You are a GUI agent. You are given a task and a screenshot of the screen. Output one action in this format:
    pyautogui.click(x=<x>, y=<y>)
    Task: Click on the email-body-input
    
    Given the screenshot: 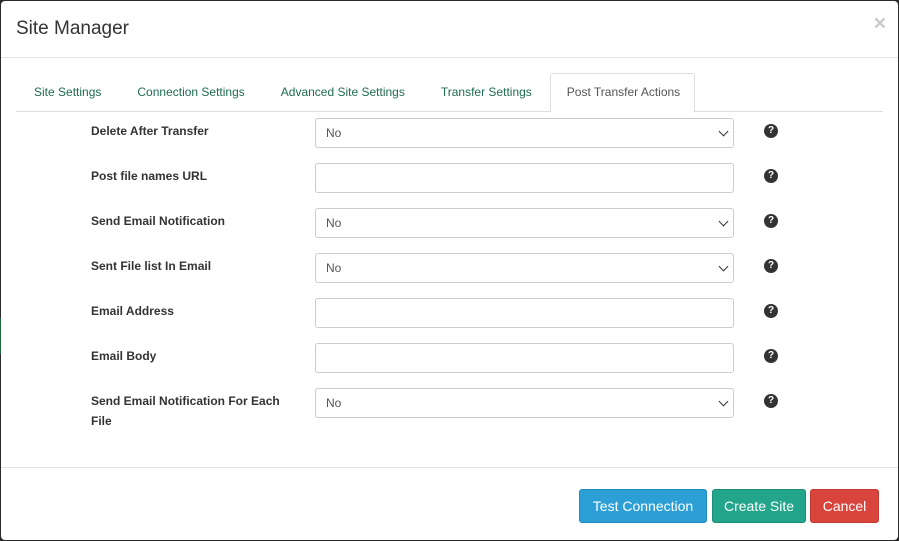 What is the action you would take?
    pyautogui.click(x=524, y=358)
    